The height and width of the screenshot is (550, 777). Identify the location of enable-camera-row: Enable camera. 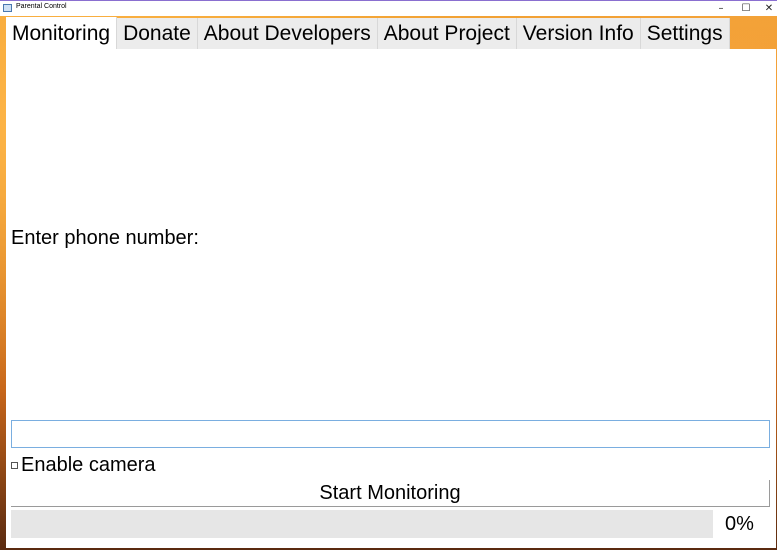
(83, 465).